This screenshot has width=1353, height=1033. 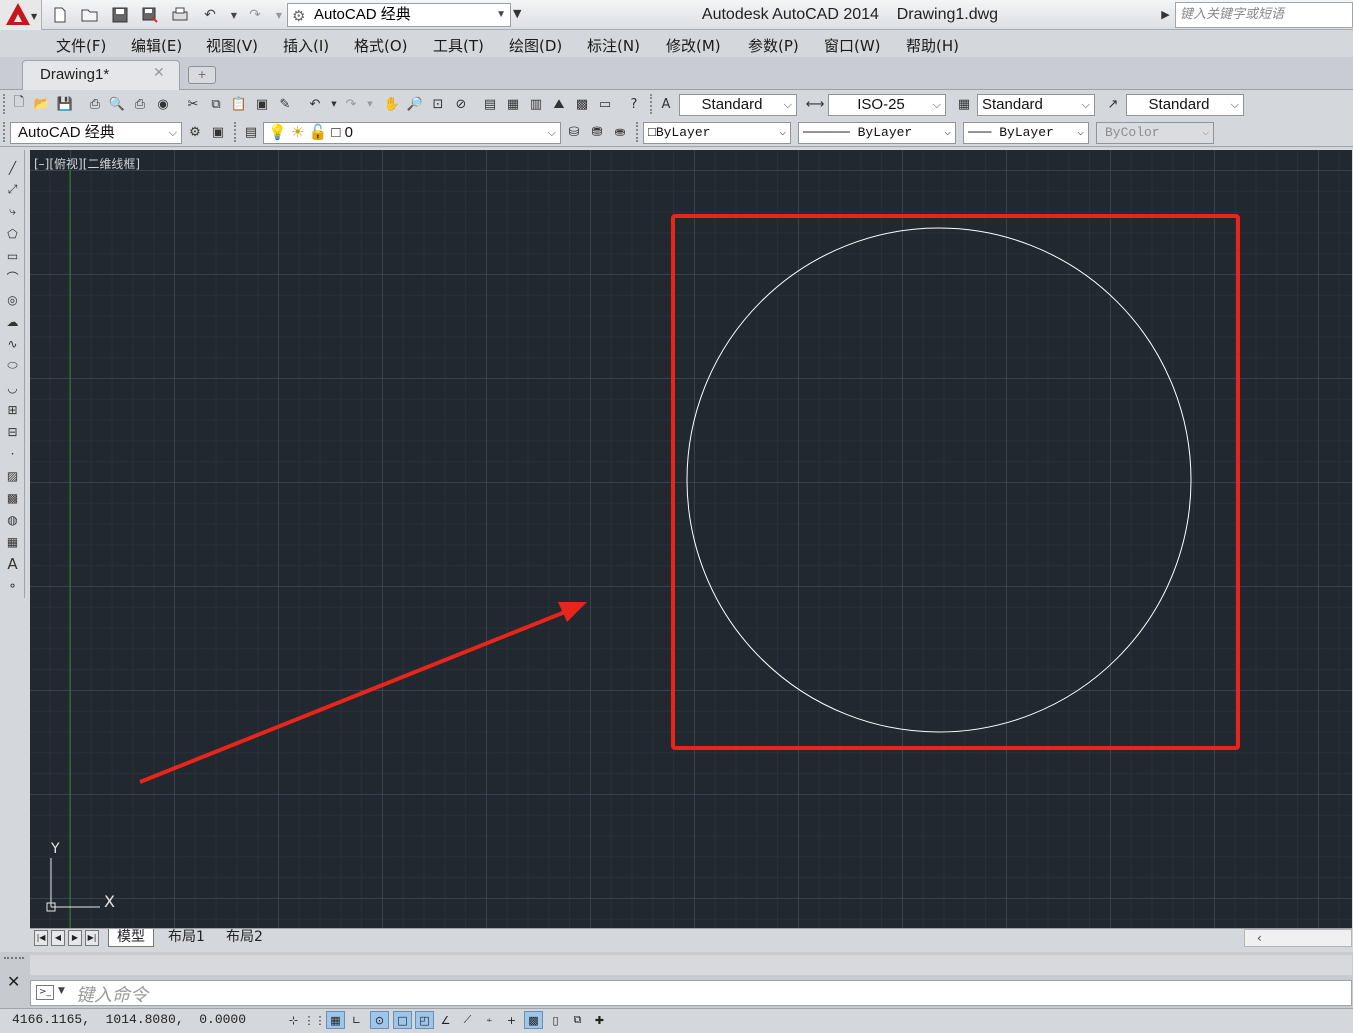 I want to click on application-menu-button: ▼, so click(x=21, y=15).